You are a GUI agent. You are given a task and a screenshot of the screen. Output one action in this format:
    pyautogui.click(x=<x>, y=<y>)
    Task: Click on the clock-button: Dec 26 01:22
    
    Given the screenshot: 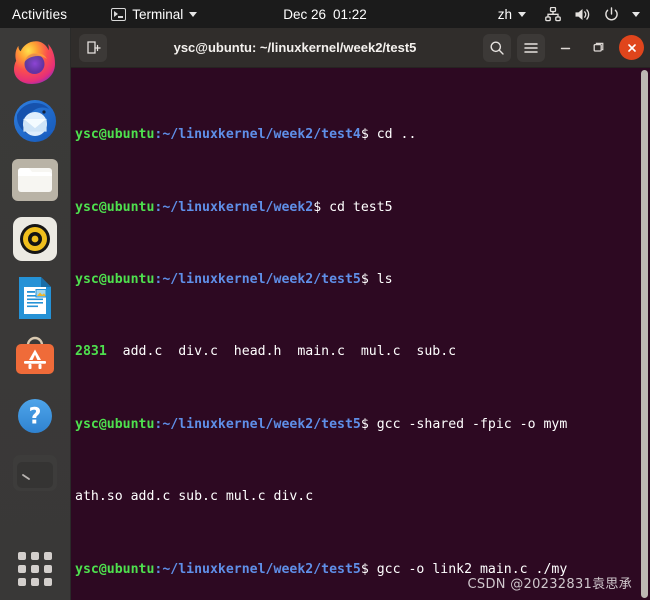 What is the action you would take?
    pyautogui.click(x=325, y=14)
    